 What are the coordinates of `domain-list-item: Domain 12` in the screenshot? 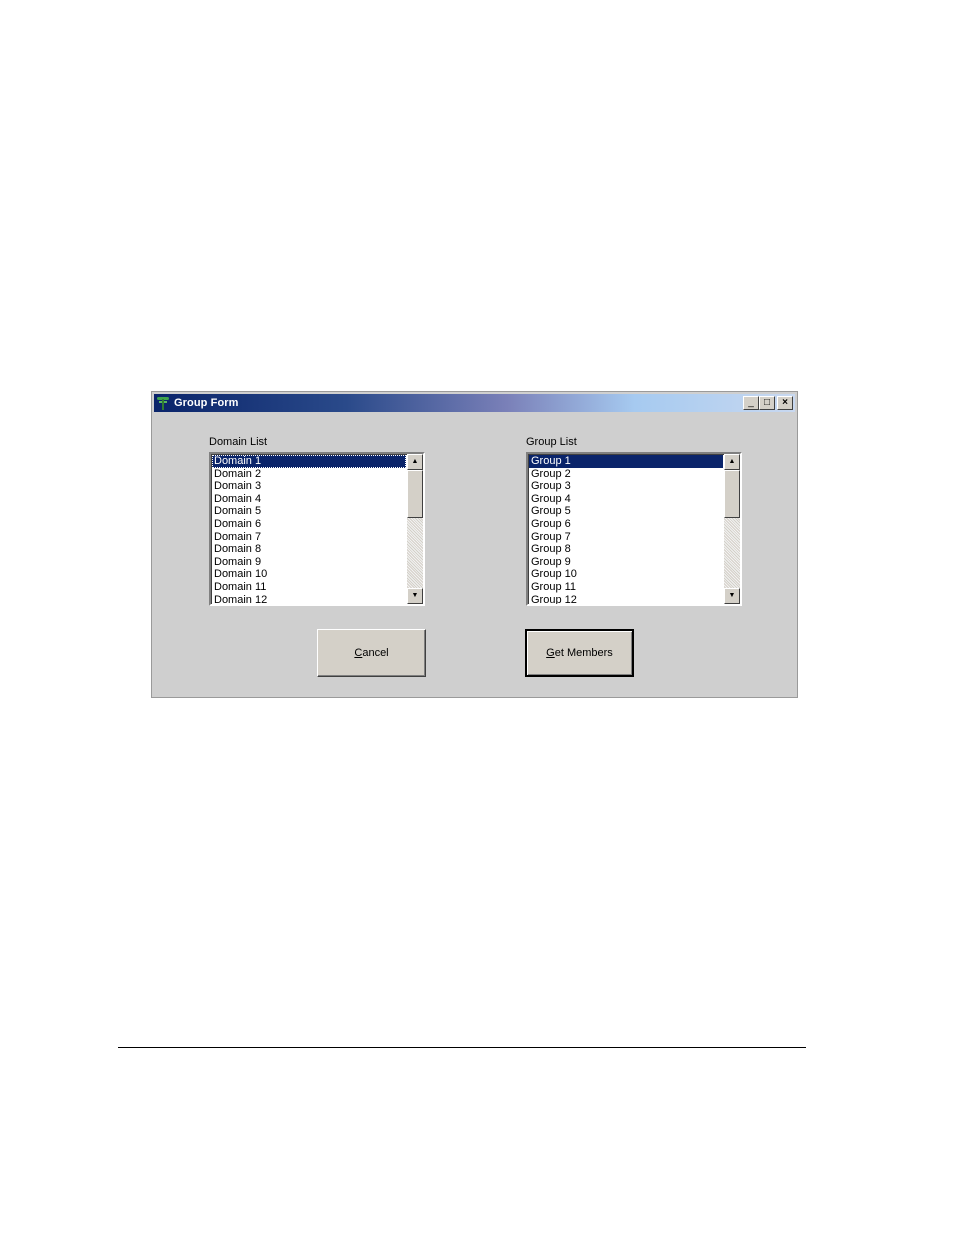 It's located at (309, 599).